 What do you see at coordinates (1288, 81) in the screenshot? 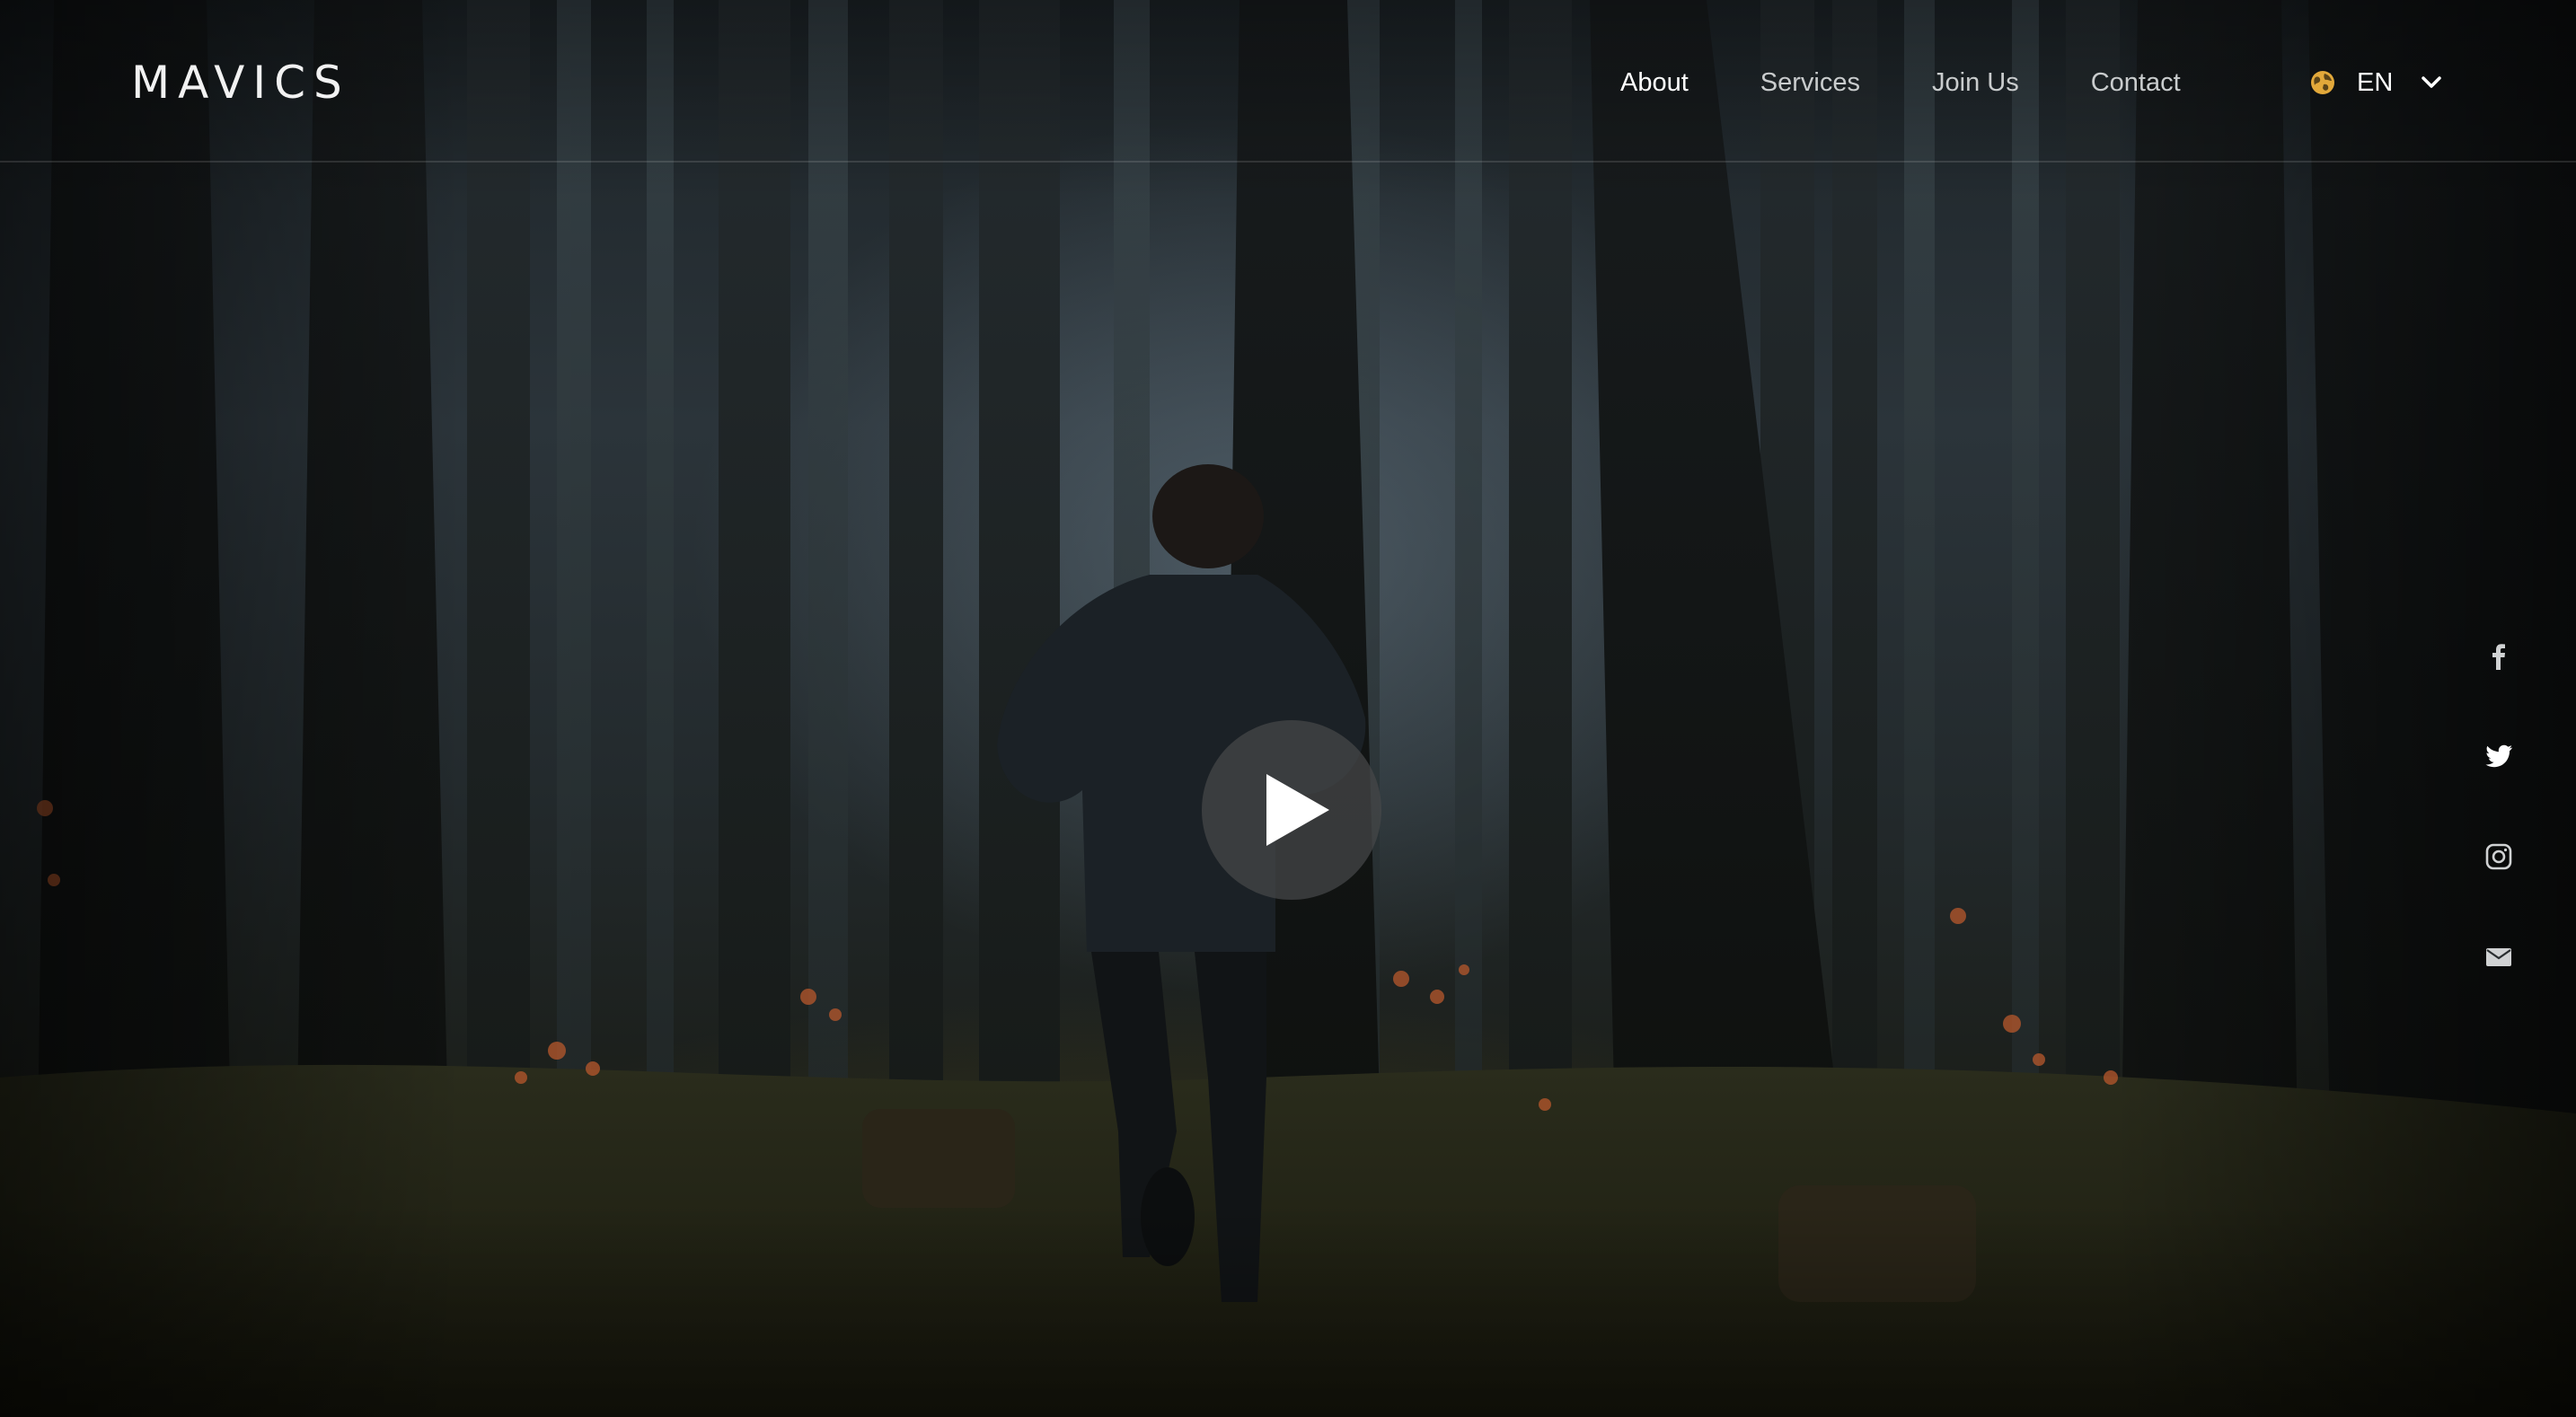
I see `site-header: MAVICS About Services Join Us Contact EN` at bounding box center [1288, 81].